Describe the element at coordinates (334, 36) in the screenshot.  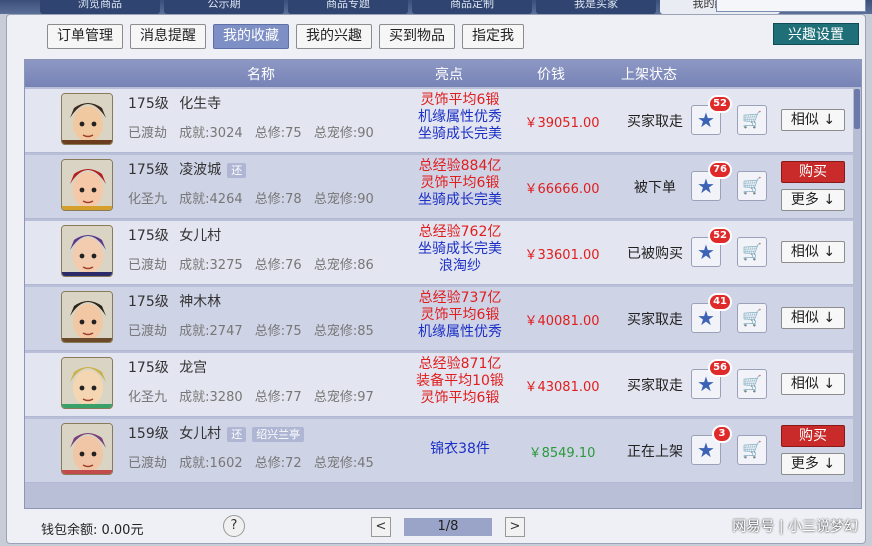
I see `sub-tab: 我的兴趣` at that location.